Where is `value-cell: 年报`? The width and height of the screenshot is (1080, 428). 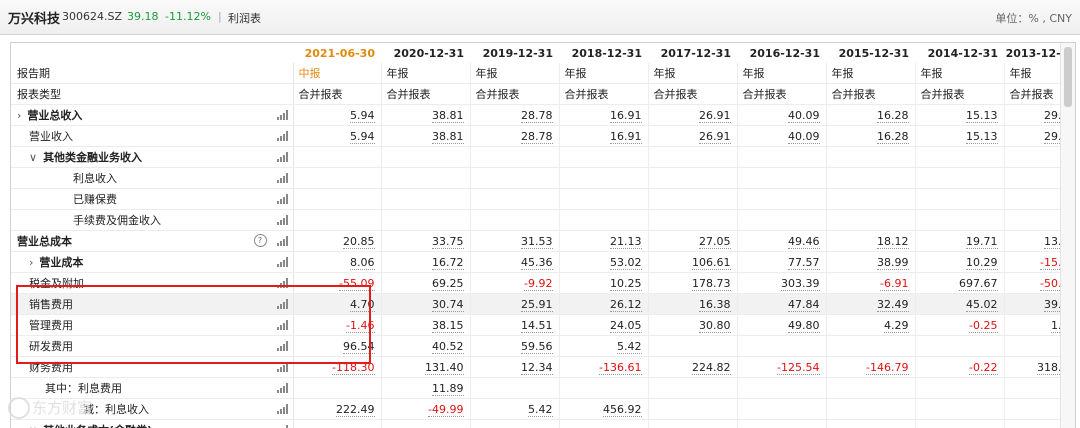 value-cell: 年报 is located at coordinates (870, 73).